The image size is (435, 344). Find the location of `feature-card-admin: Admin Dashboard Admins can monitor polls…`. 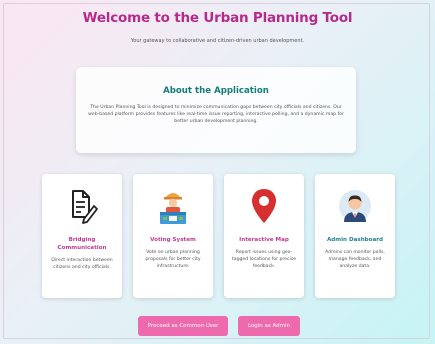

feature-card-admin: Admin Dashboard Admins can monitor polls… is located at coordinates (355, 236).